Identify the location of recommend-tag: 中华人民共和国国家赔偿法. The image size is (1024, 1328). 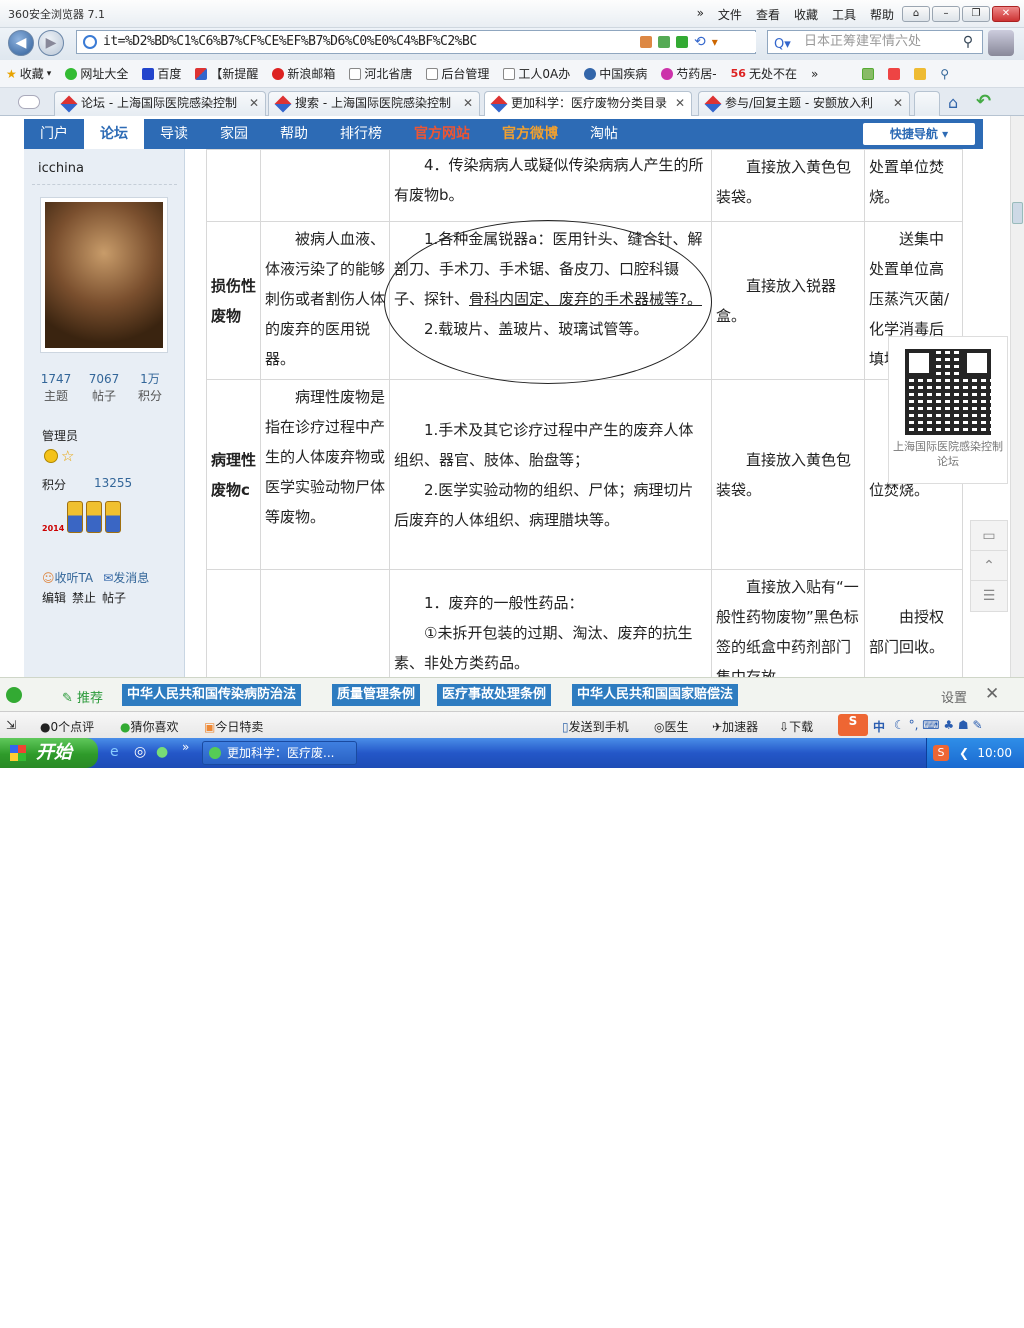
(655, 695).